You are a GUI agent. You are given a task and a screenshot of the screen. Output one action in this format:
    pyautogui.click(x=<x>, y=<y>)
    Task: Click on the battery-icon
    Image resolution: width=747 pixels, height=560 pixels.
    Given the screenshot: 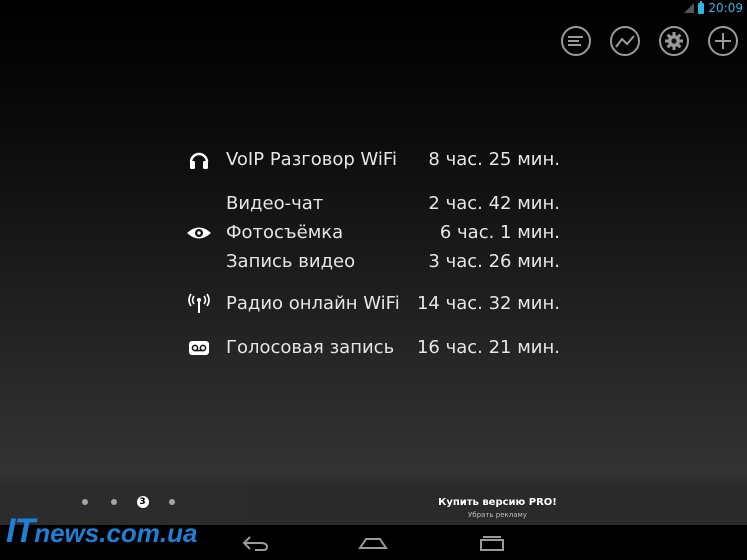 What is the action you would take?
    pyautogui.click(x=701, y=7)
    